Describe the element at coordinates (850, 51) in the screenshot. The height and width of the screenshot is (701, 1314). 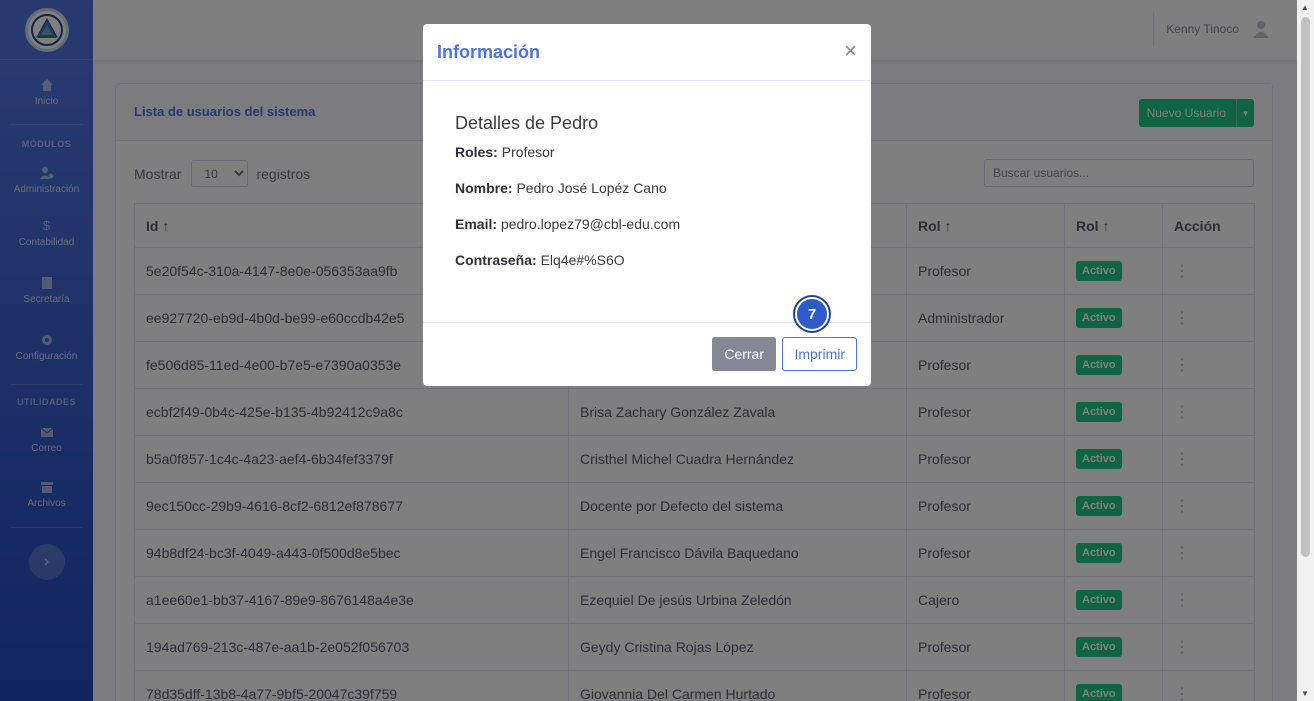
I see `close-icon: ×` at that location.